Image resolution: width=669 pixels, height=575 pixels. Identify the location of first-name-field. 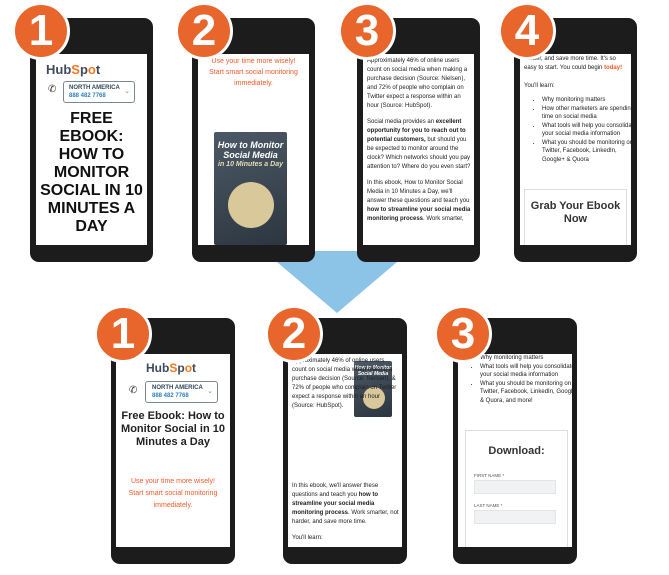
(515, 487).